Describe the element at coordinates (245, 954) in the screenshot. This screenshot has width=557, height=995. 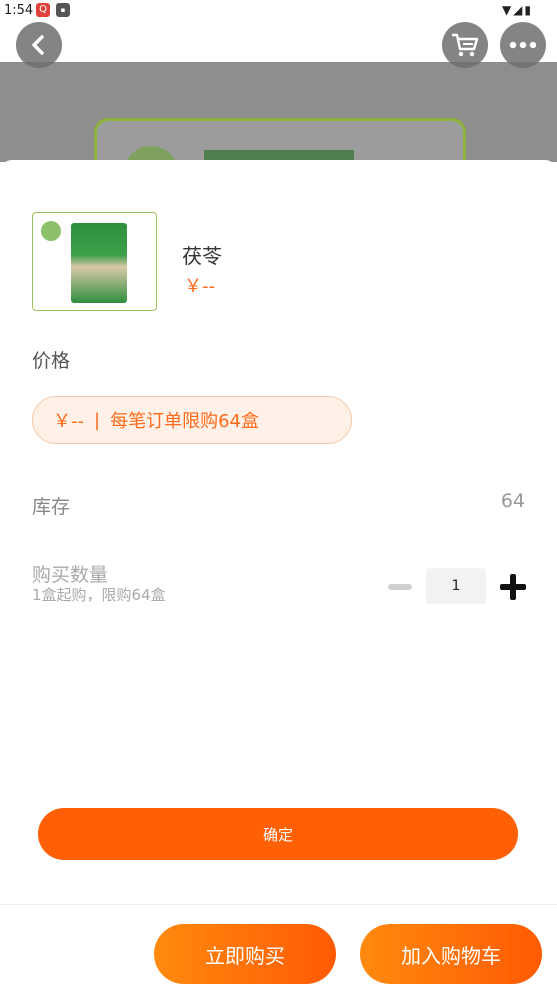
I see `buy-now-button: 立即购买` at that location.